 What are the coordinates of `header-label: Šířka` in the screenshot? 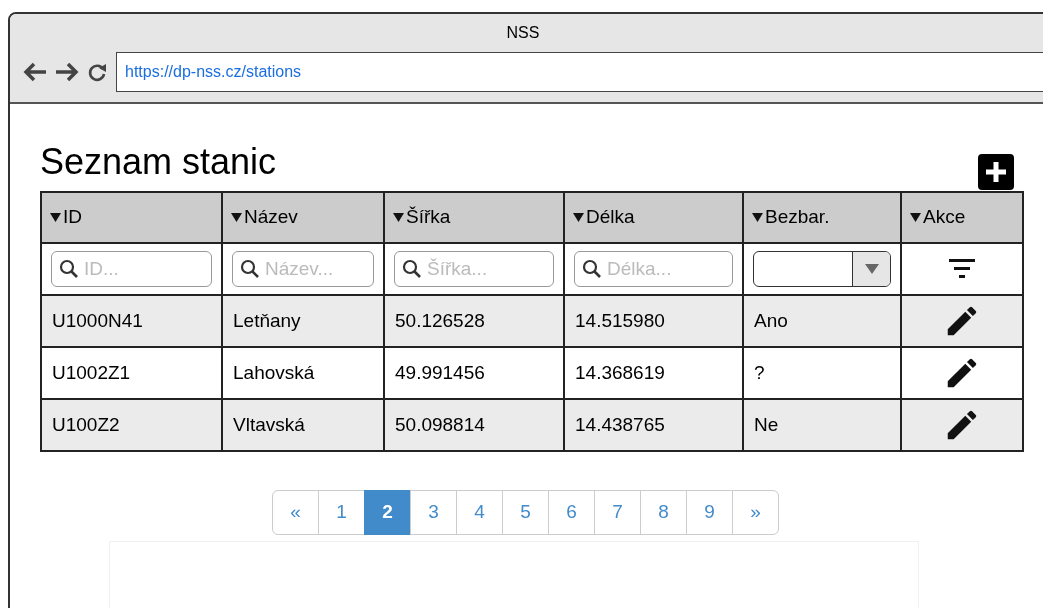 It's located at (428, 217).